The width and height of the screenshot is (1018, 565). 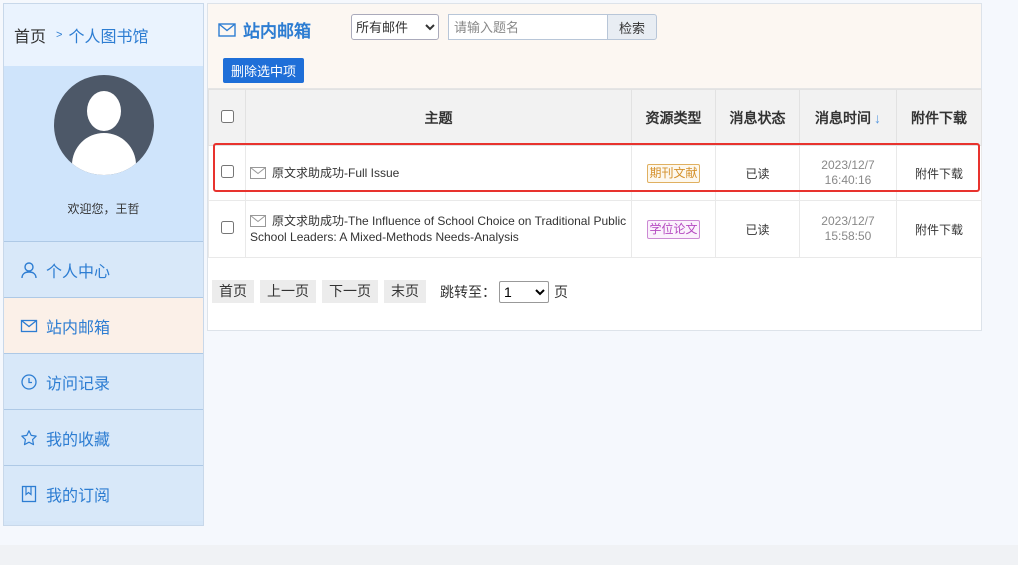 What do you see at coordinates (277, 31) in the screenshot?
I see `page-title-text: 站内邮箱` at bounding box center [277, 31].